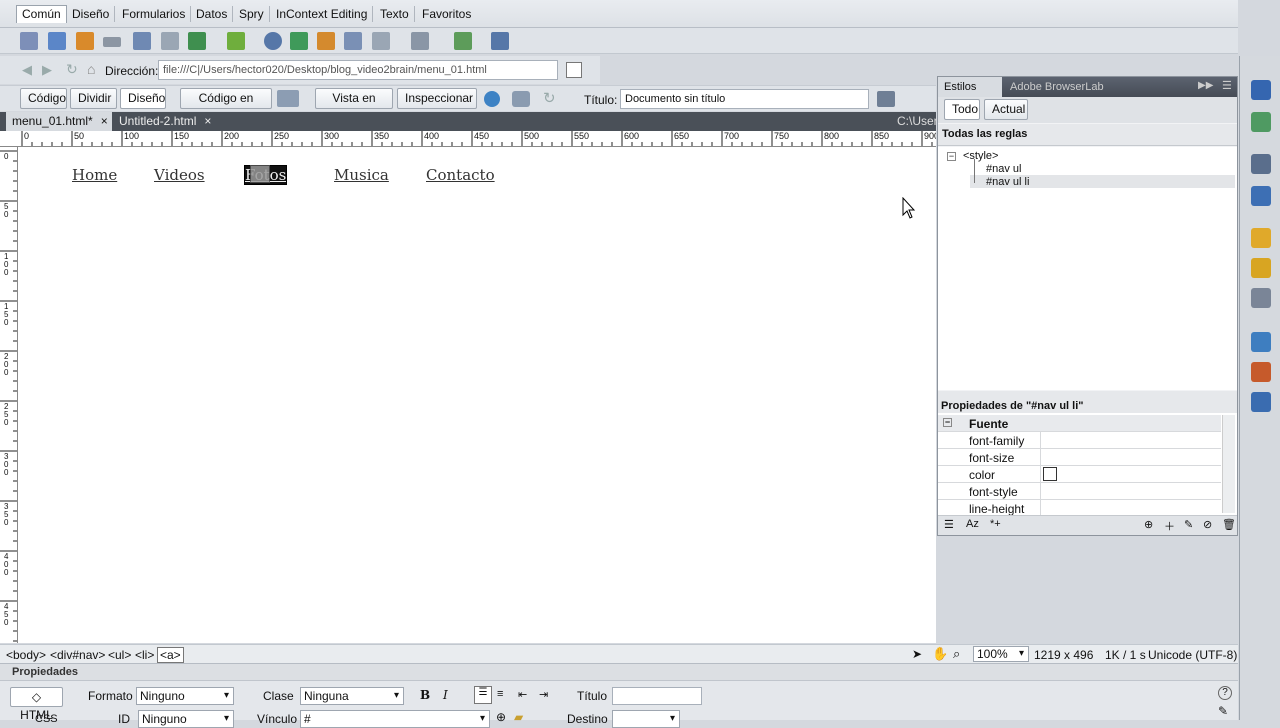 The image size is (1280, 728). Describe the element at coordinates (1229, 524) in the screenshot. I see `trash-icon: 🗑` at that location.